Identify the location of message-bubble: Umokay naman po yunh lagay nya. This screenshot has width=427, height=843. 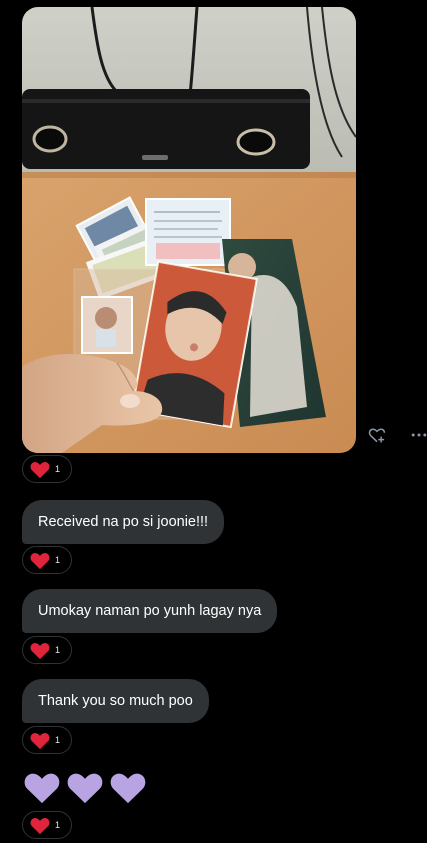
(150, 611).